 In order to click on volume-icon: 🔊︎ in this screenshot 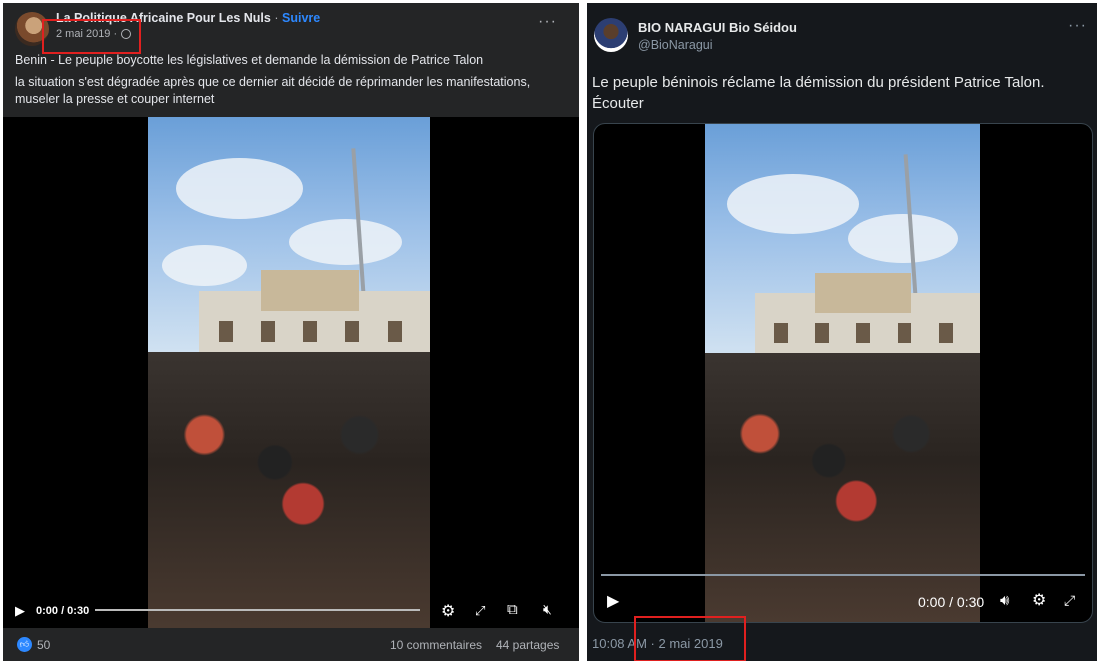, I will do `click(1004, 600)`.